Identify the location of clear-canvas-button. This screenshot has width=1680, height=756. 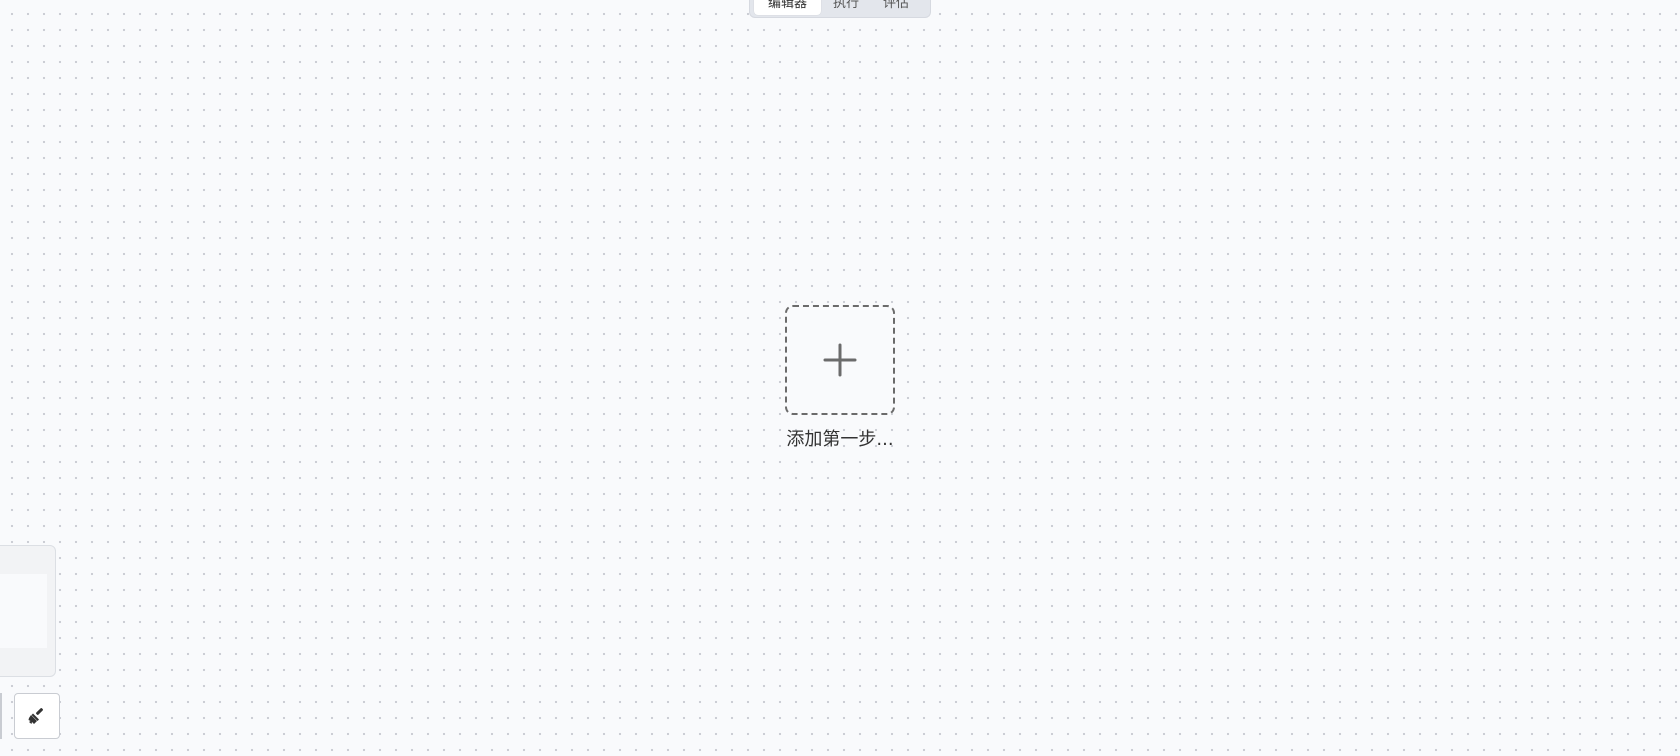
(37, 716).